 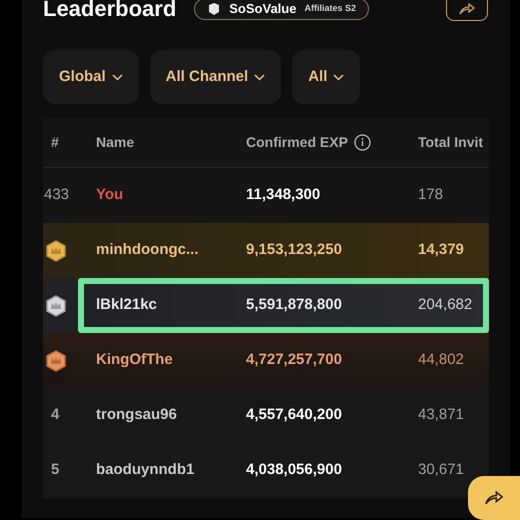 I want to click on brand-name: SoSoValue, so click(x=262, y=9).